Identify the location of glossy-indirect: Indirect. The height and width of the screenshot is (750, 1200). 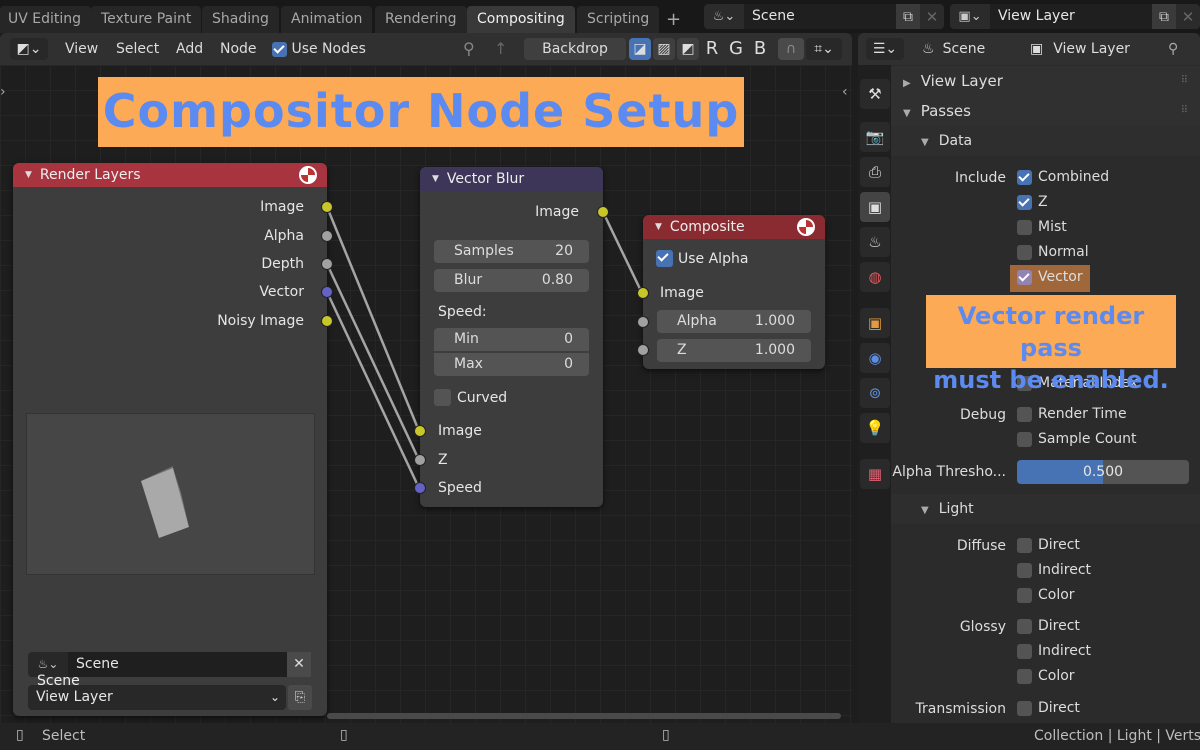
(1054, 651).